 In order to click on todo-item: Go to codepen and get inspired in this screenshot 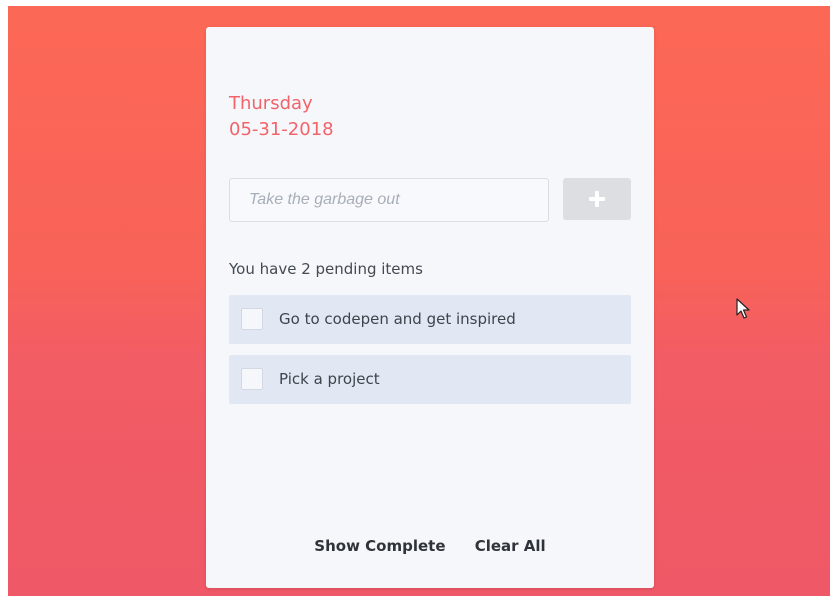, I will do `click(430, 319)`.